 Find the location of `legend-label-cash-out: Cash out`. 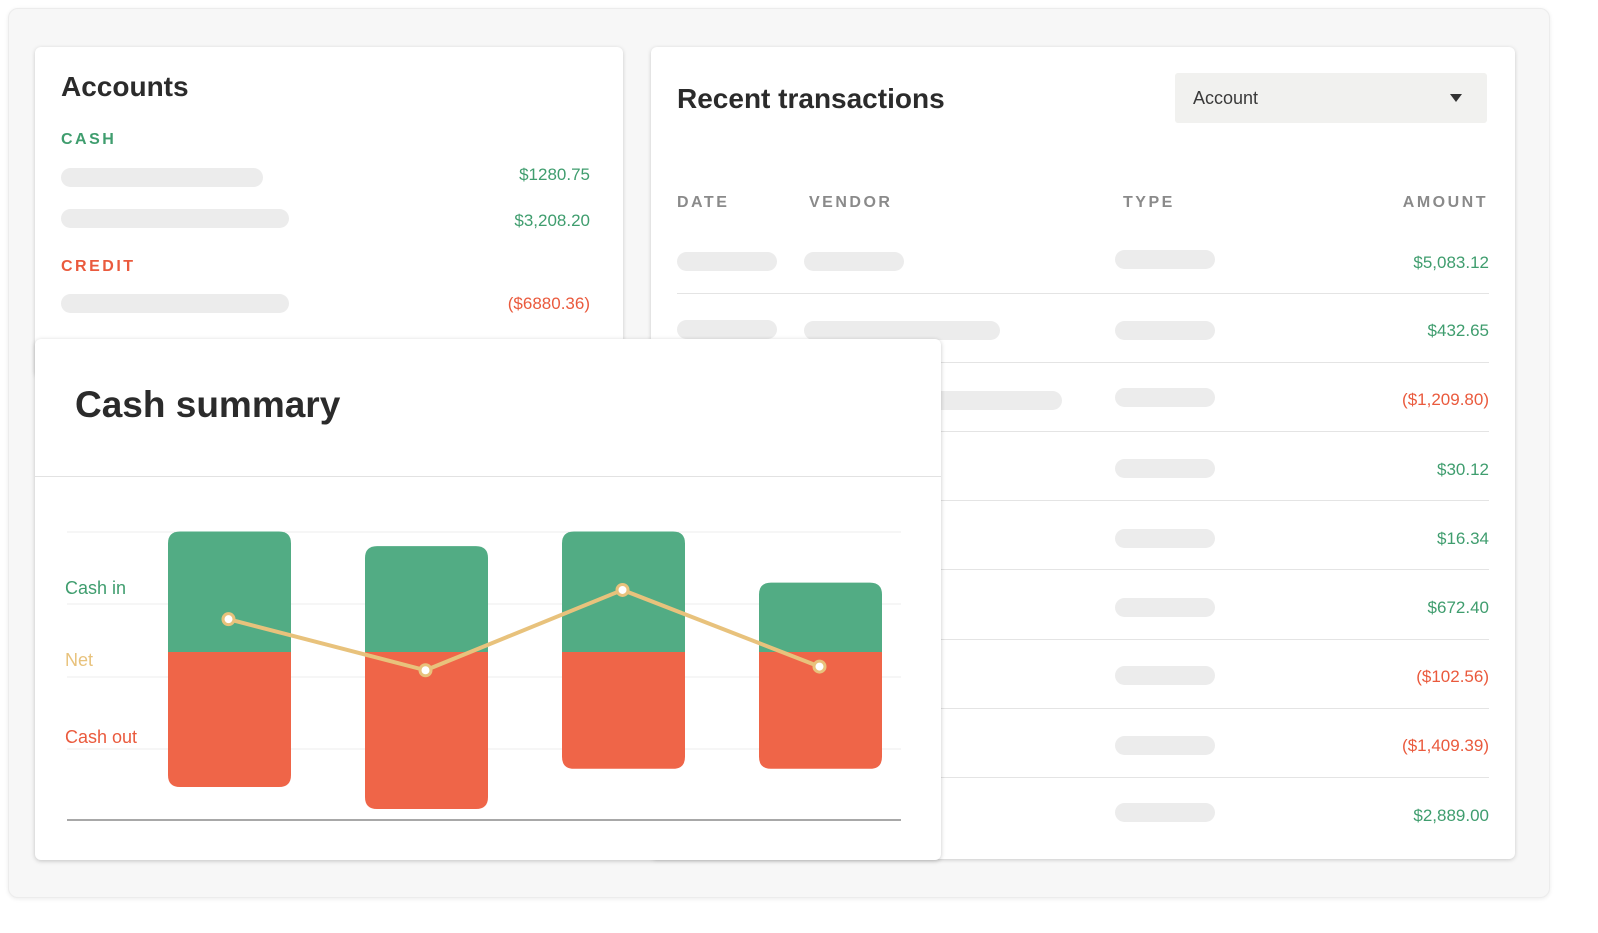

legend-label-cash-out: Cash out is located at coordinates (101, 737).